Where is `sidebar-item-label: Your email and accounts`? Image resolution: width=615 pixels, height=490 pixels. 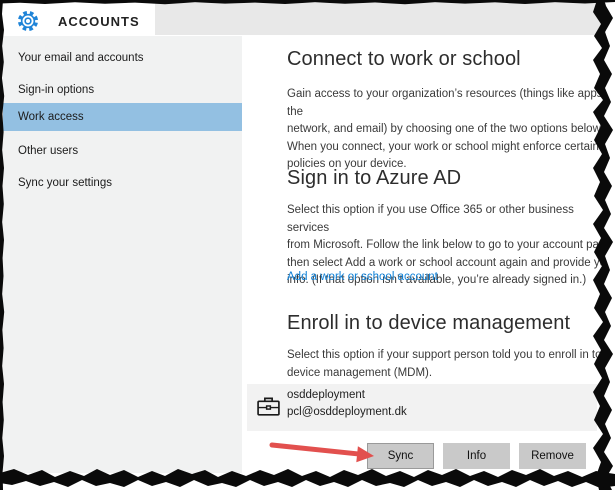 sidebar-item-label: Your email and accounts is located at coordinates (81, 57).